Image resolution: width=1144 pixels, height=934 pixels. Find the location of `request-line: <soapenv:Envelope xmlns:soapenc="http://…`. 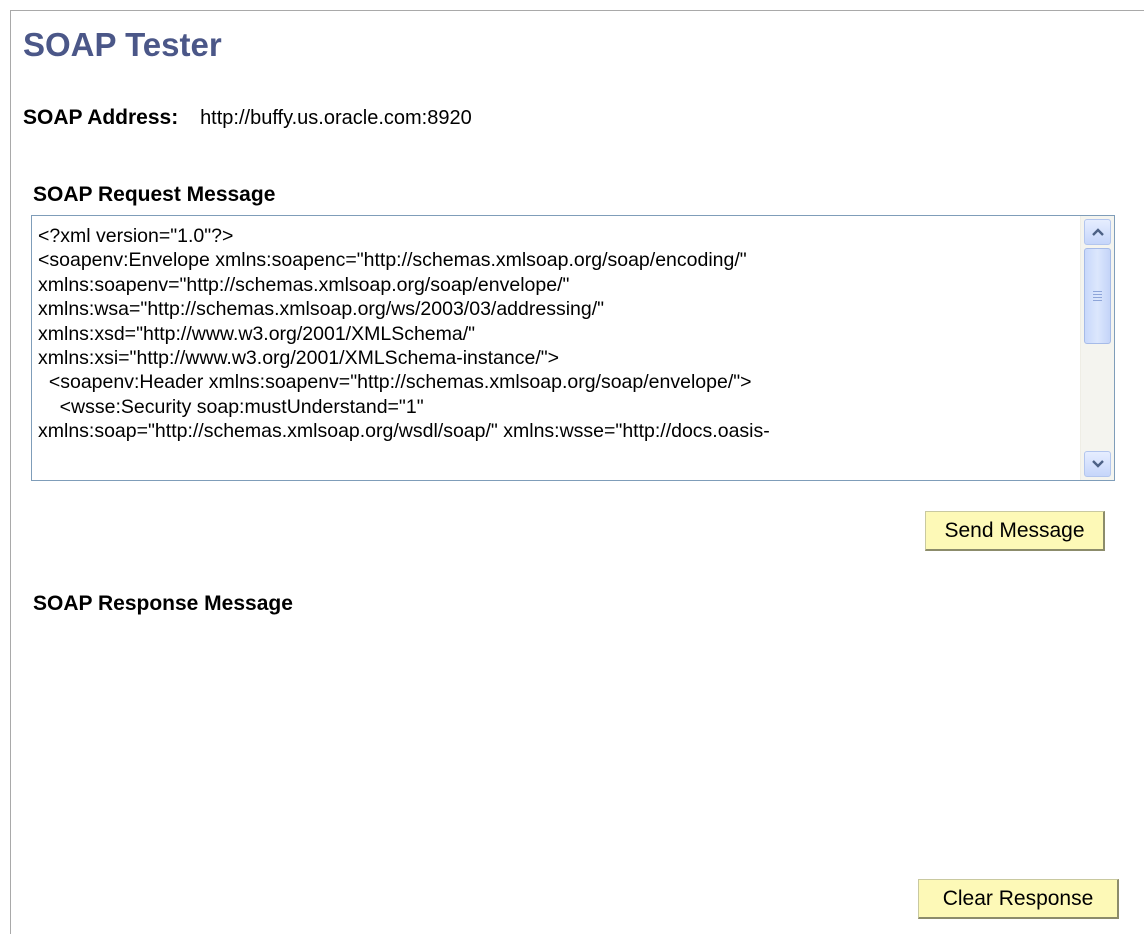

request-line: <soapenv:Envelope xmlns:soapenc="http://… is located at coordinates (392, 260).